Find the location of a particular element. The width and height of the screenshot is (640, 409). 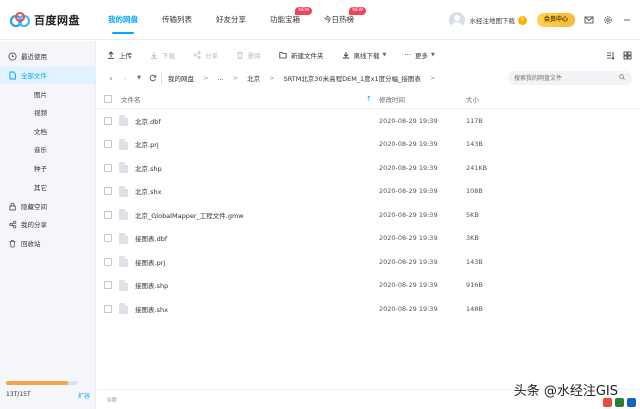

file-name: 北京.shp is located at coordinates (148, 168).